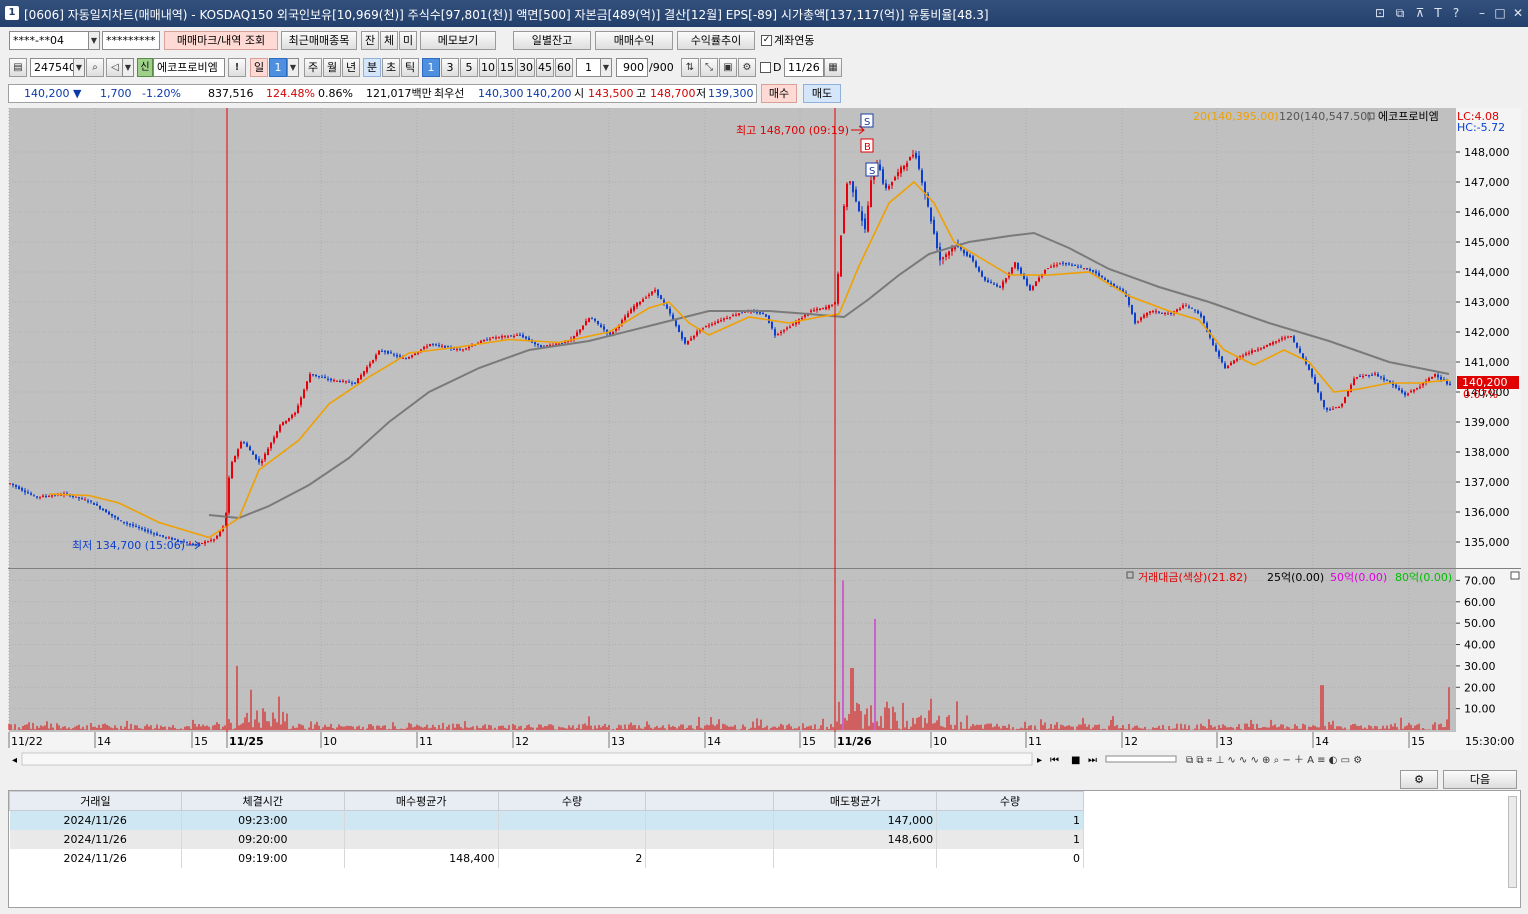 The image size is (1528, 914). What do you see at coordinates (1480, 779) in the screenshot?
I see `next-button: 다음` at bounding box center [1480, 779].